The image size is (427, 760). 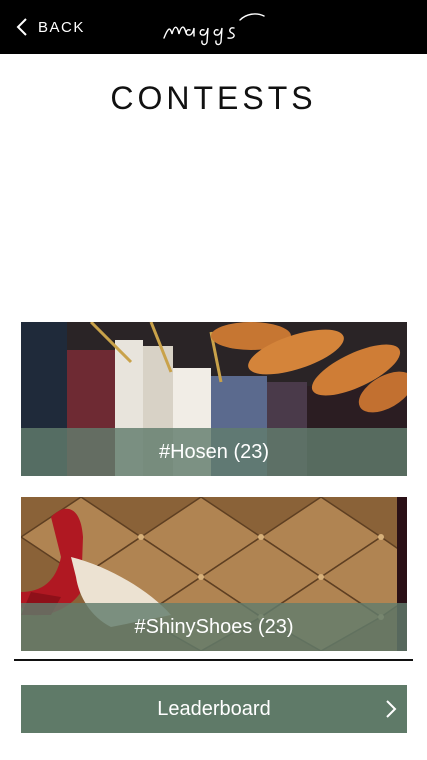 What do you see at coordinates (21, 27) in the screenshot?
I see `chevron-left-icon` at bounding box center [21, 27].